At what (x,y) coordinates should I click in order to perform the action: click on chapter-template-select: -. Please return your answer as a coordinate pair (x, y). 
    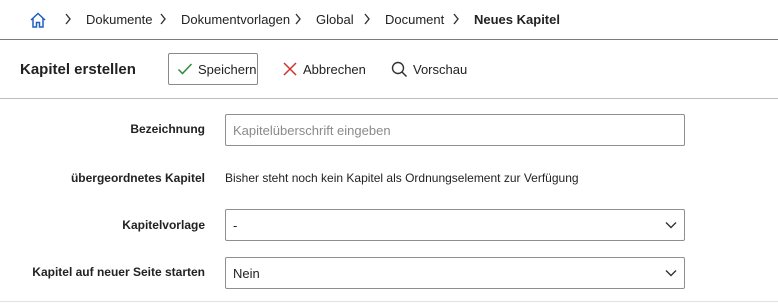
    Looking at the image, I should click on (455, 225).